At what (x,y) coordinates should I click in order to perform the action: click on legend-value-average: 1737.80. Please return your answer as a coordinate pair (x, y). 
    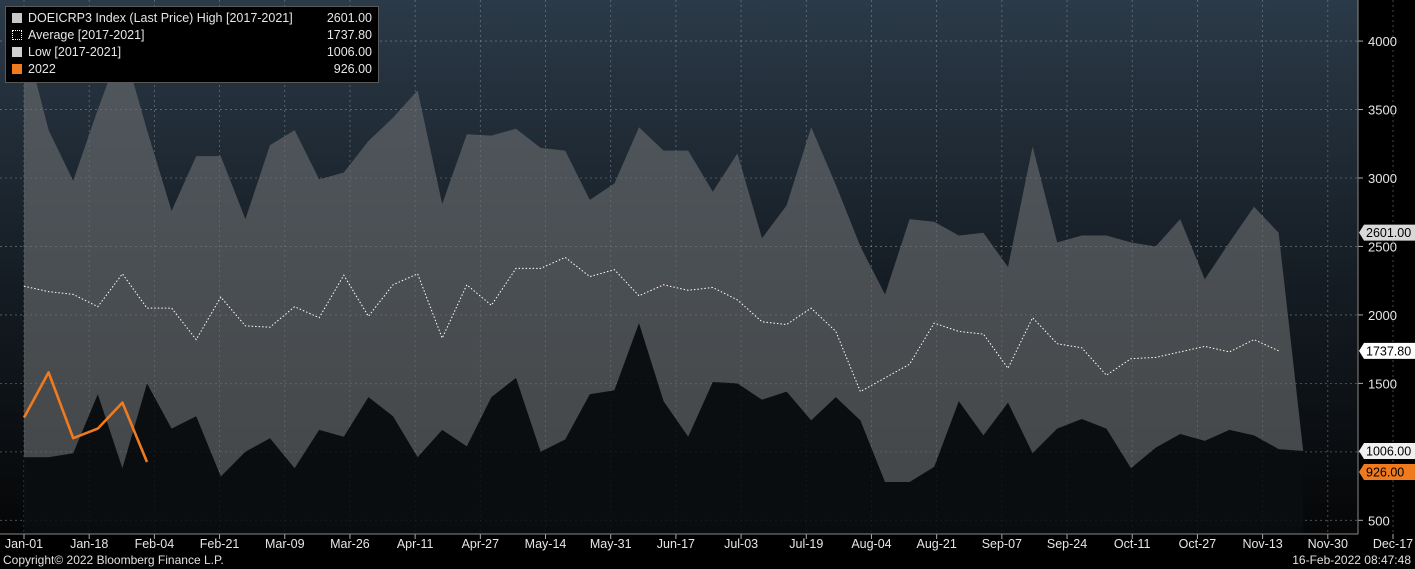
    Looking at the image, I should click on (349, 35).